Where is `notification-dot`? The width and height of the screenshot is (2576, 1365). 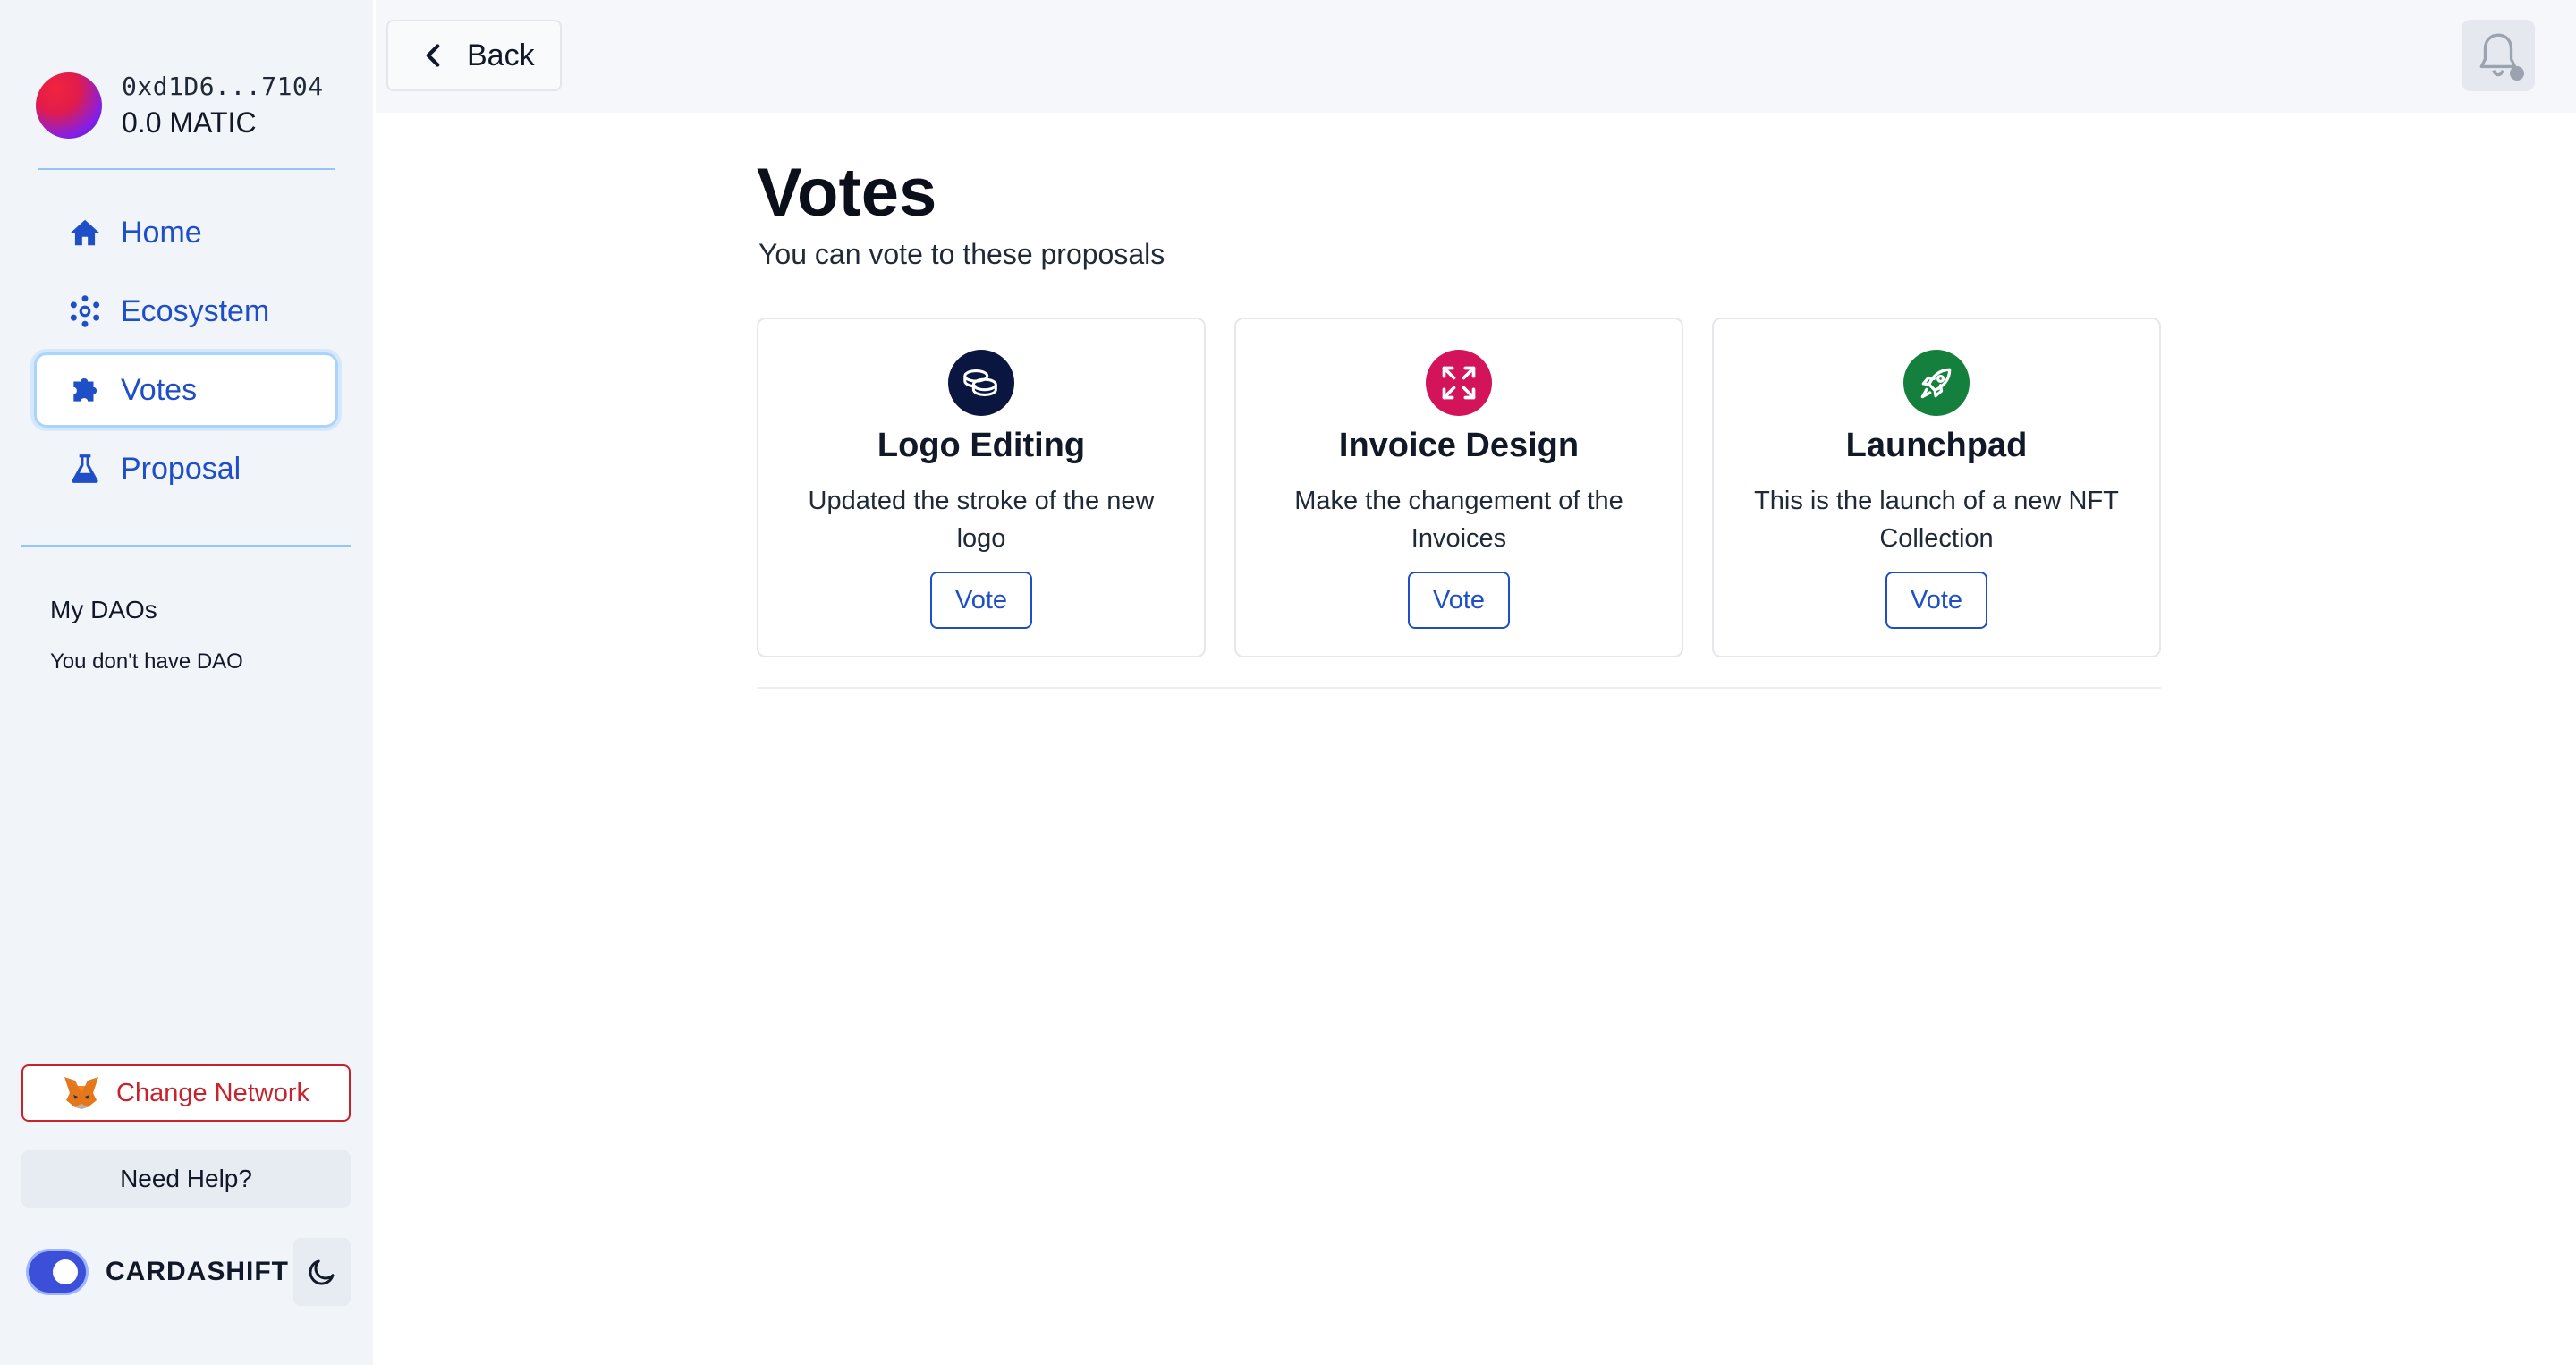 notification-dot is located at coordinates (2517, 73).